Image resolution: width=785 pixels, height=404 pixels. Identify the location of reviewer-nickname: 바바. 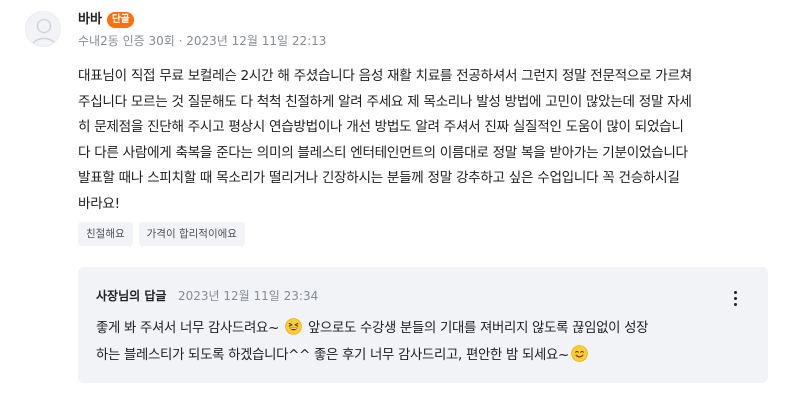
(90, 20).